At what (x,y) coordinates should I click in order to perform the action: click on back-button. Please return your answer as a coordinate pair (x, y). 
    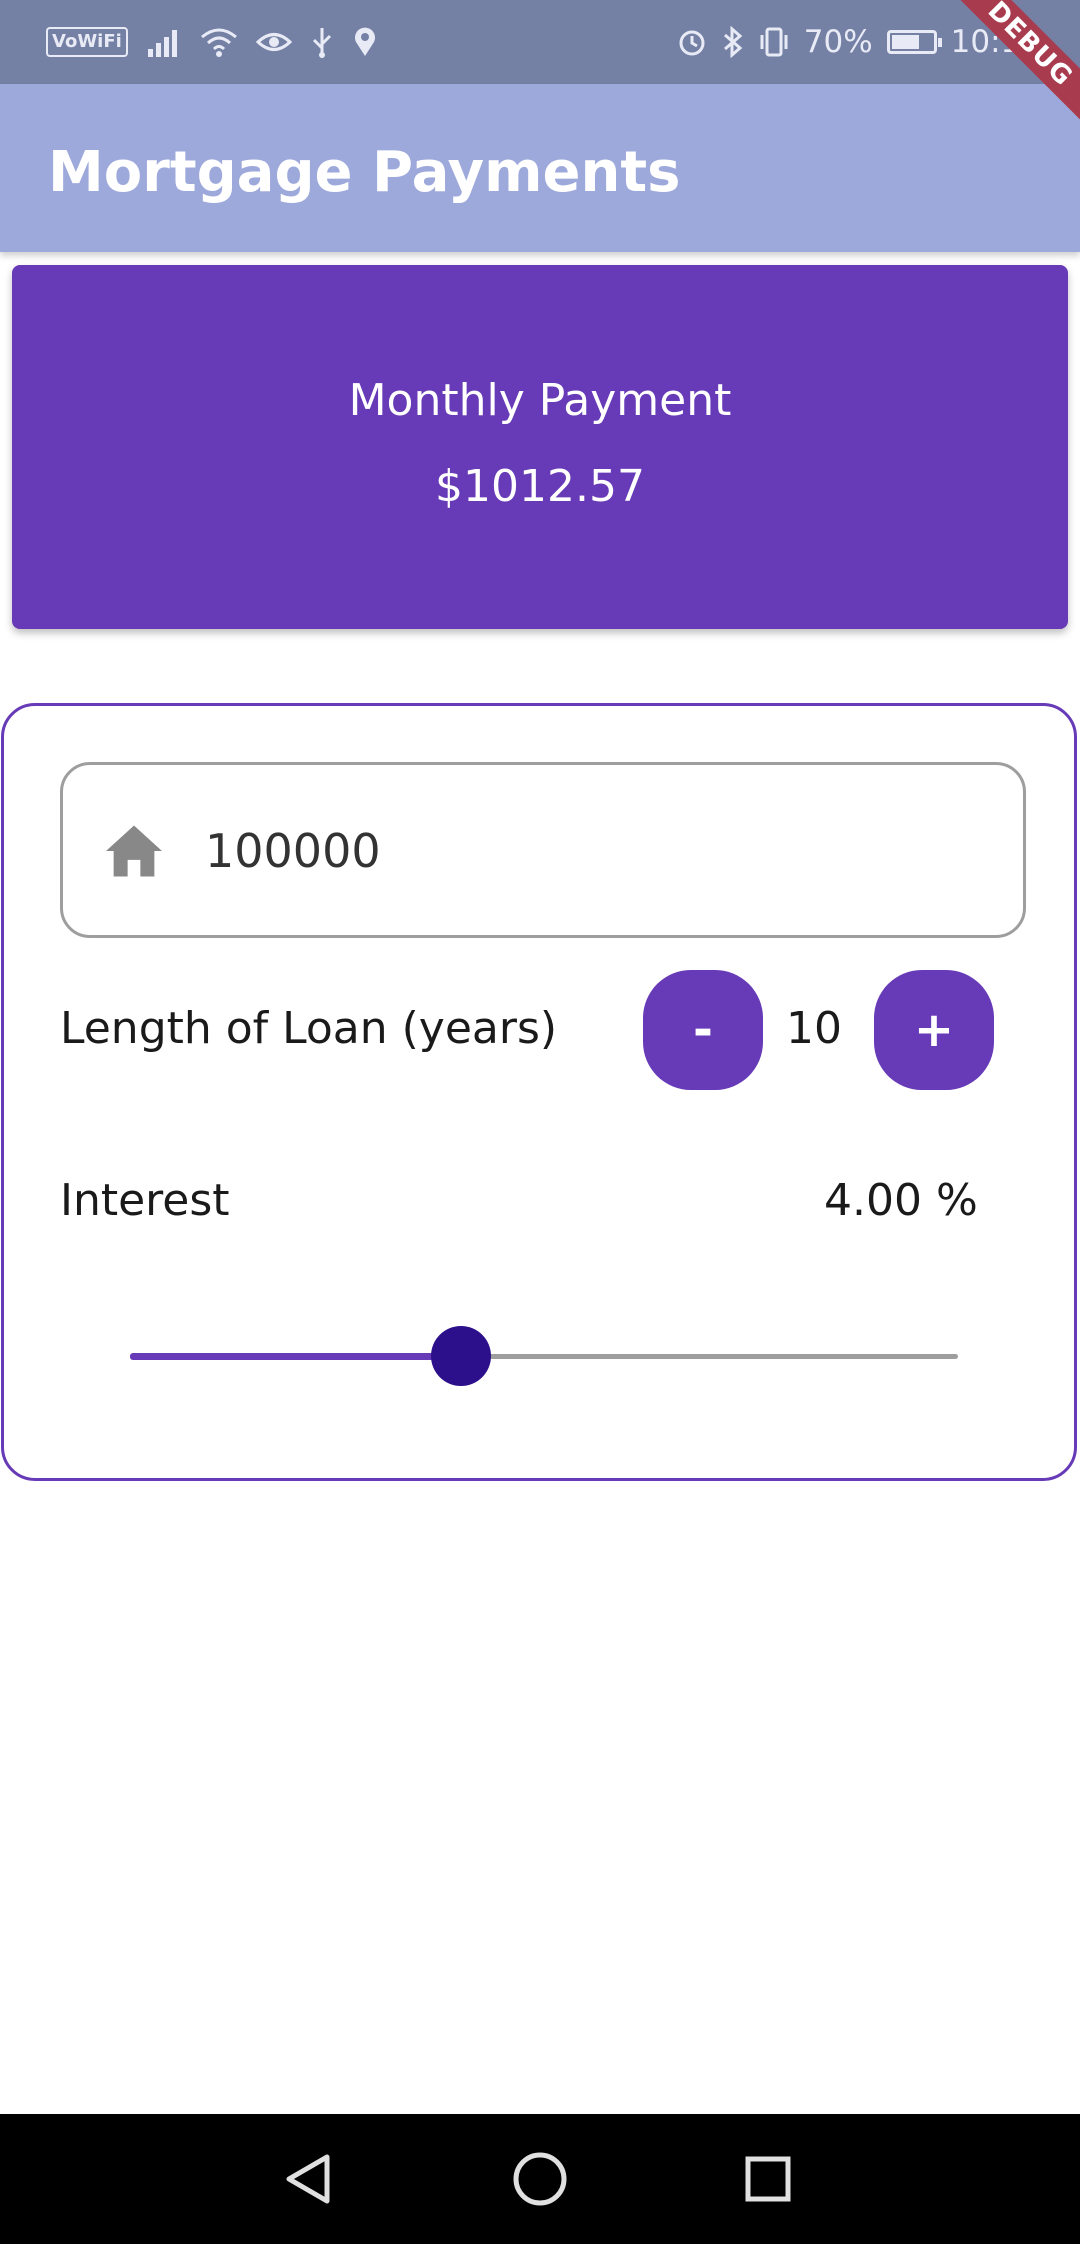
    Looking at the image, I should click on (309, 2179).